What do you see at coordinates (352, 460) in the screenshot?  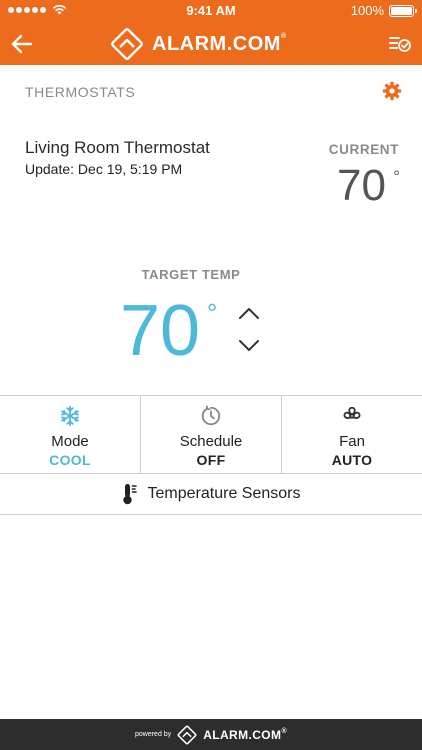 I see `fan-value: AUTO` at bounding box center [352, 460].